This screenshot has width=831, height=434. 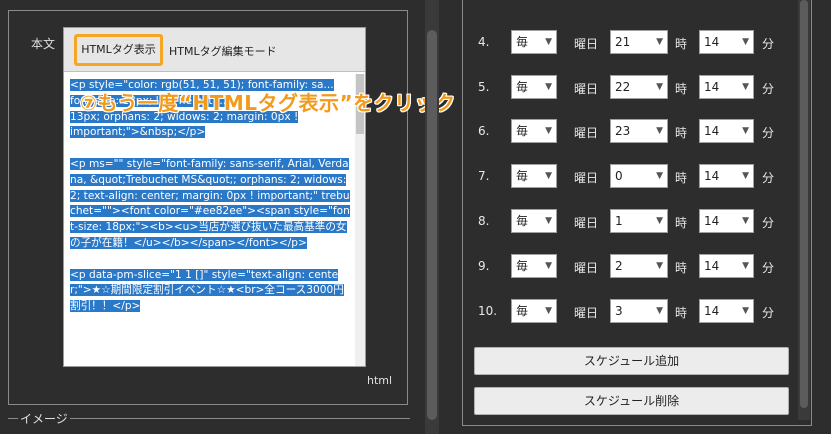 What do you see at coordinates (488, 311) in the screenshot?
I see `row-number: 10.` at bounding box center [488, 311].